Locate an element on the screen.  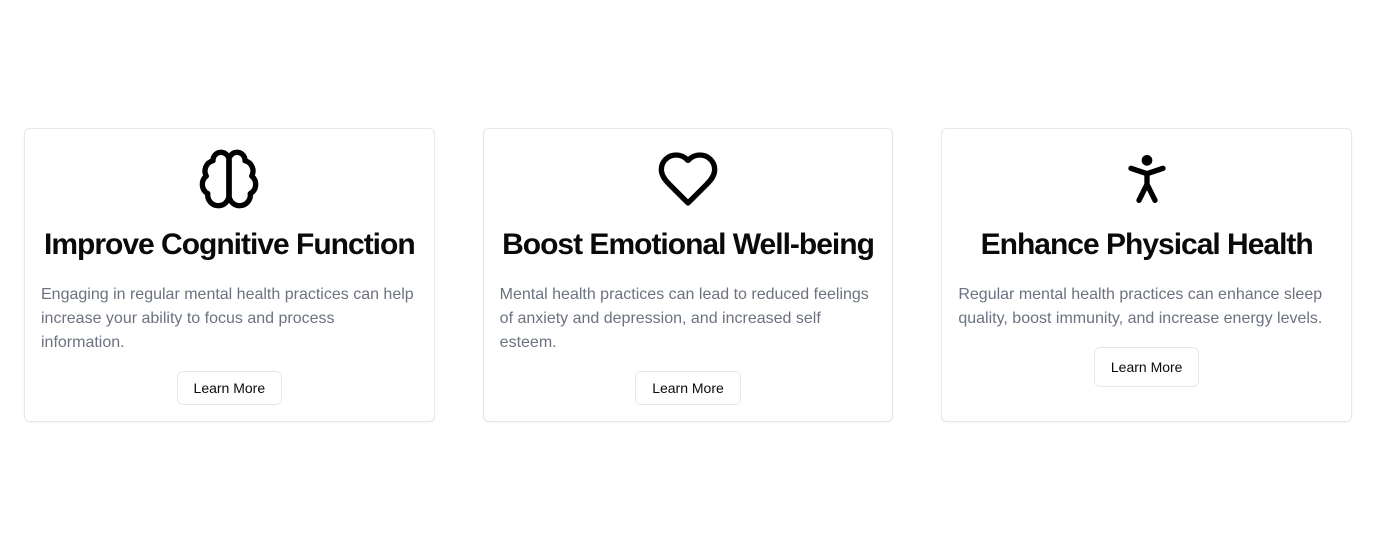
card-title: Enhance Physical Health is located at coordinates (1147, 244).